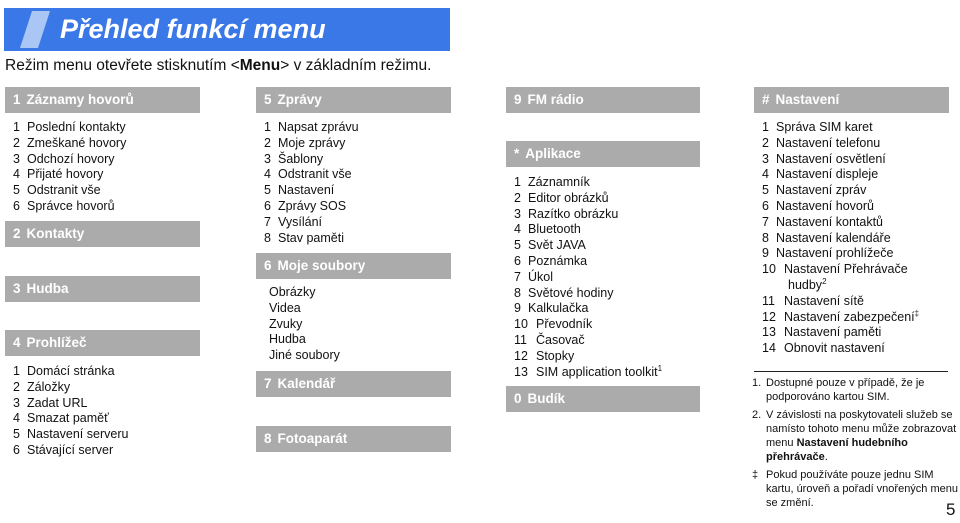 Image resolution: width=960 pixels, height=523 pixels. I want to click on section-header-contacts: 2 Kontakty, so click(102, 234).